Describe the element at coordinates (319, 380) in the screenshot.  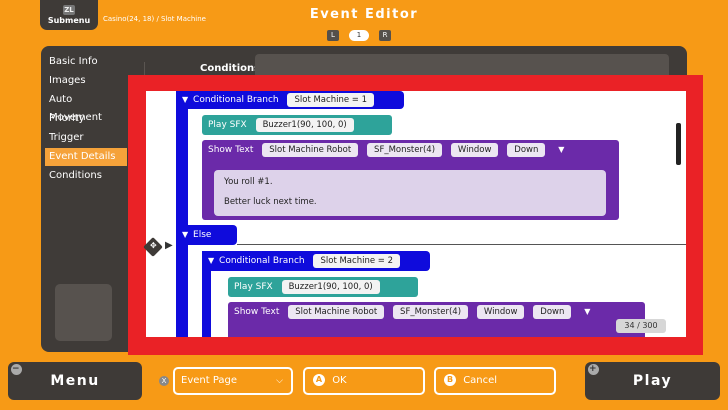
I see `a-key-icon: A` at that location.